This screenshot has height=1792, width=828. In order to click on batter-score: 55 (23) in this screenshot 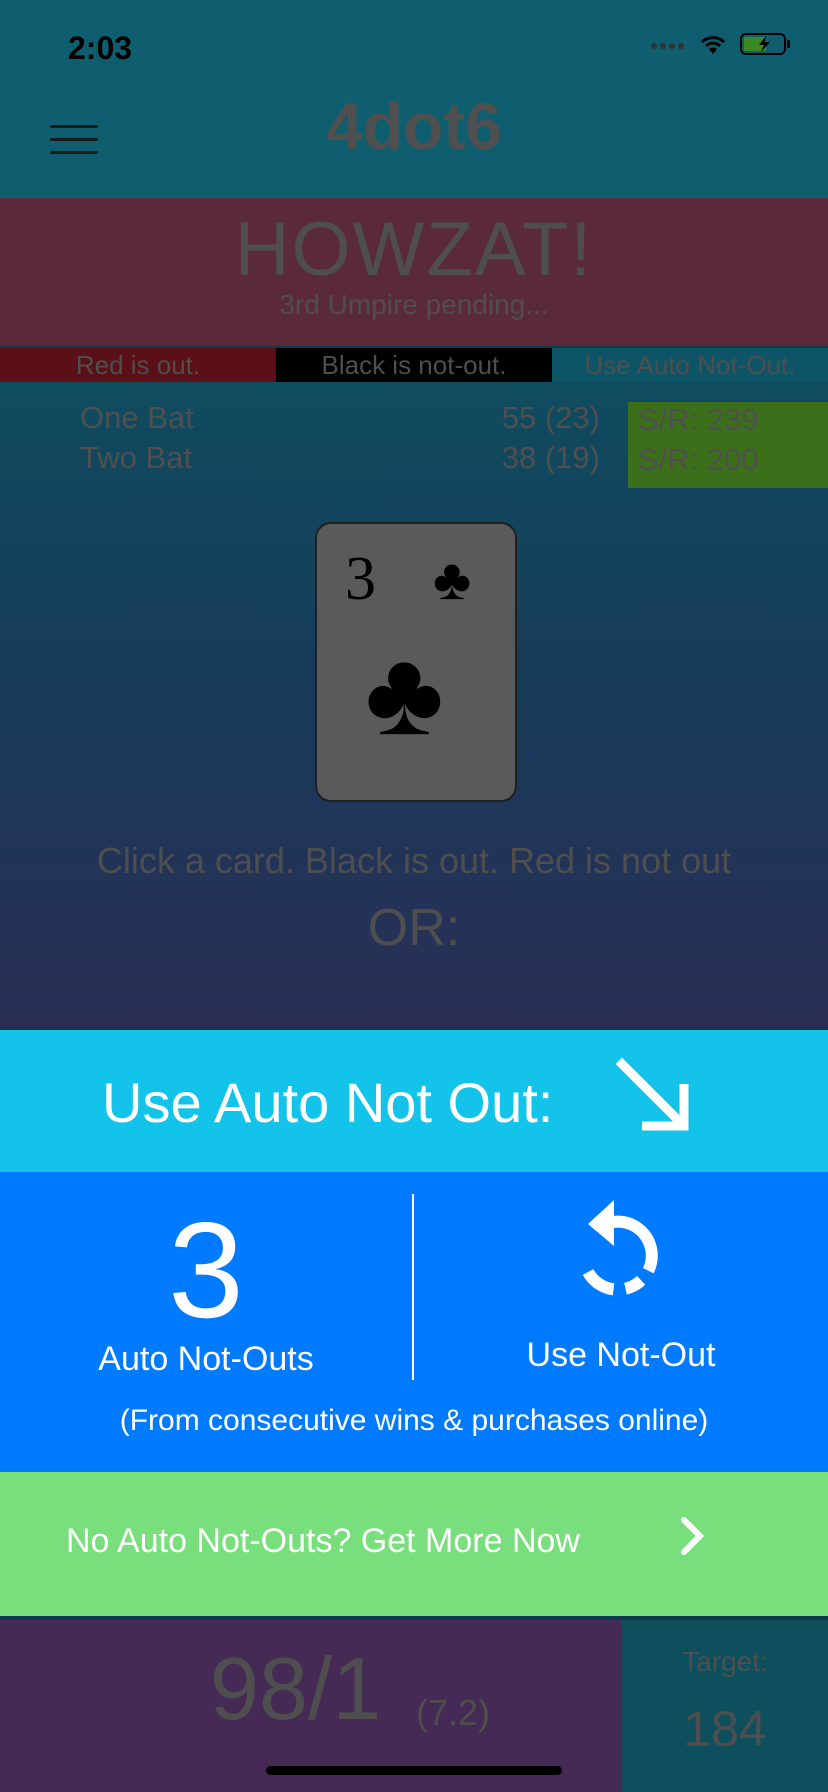, I will do `click(550, 417)`.